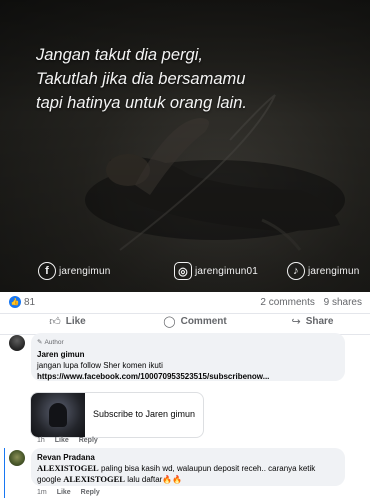  What do you see at coordinates (141, 79) in the screenshot?
I see `quote-line: Takutlah jika dia bersamamu` at bounding box center [141, 79].